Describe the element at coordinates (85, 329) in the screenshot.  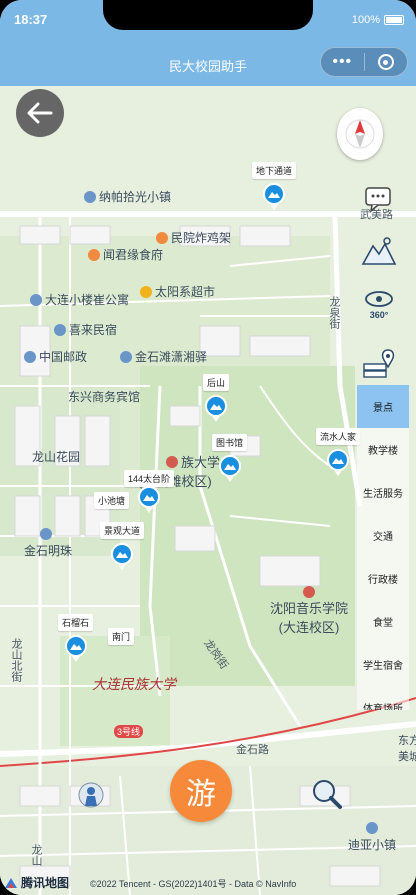
I see `poi-xilai: 喜来民宿` at that location.